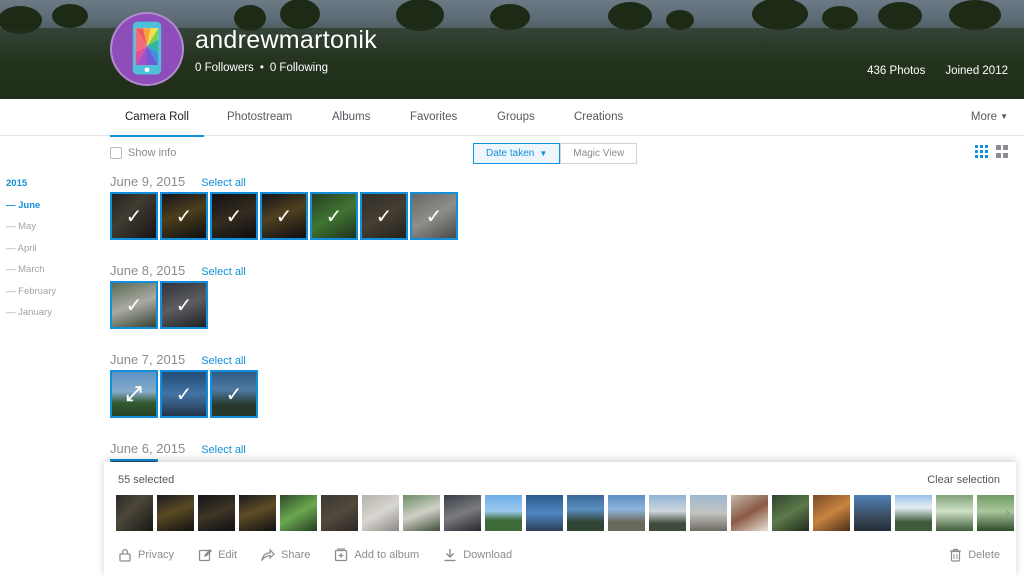  I want to click on add-album-icon, so click(341, 555).